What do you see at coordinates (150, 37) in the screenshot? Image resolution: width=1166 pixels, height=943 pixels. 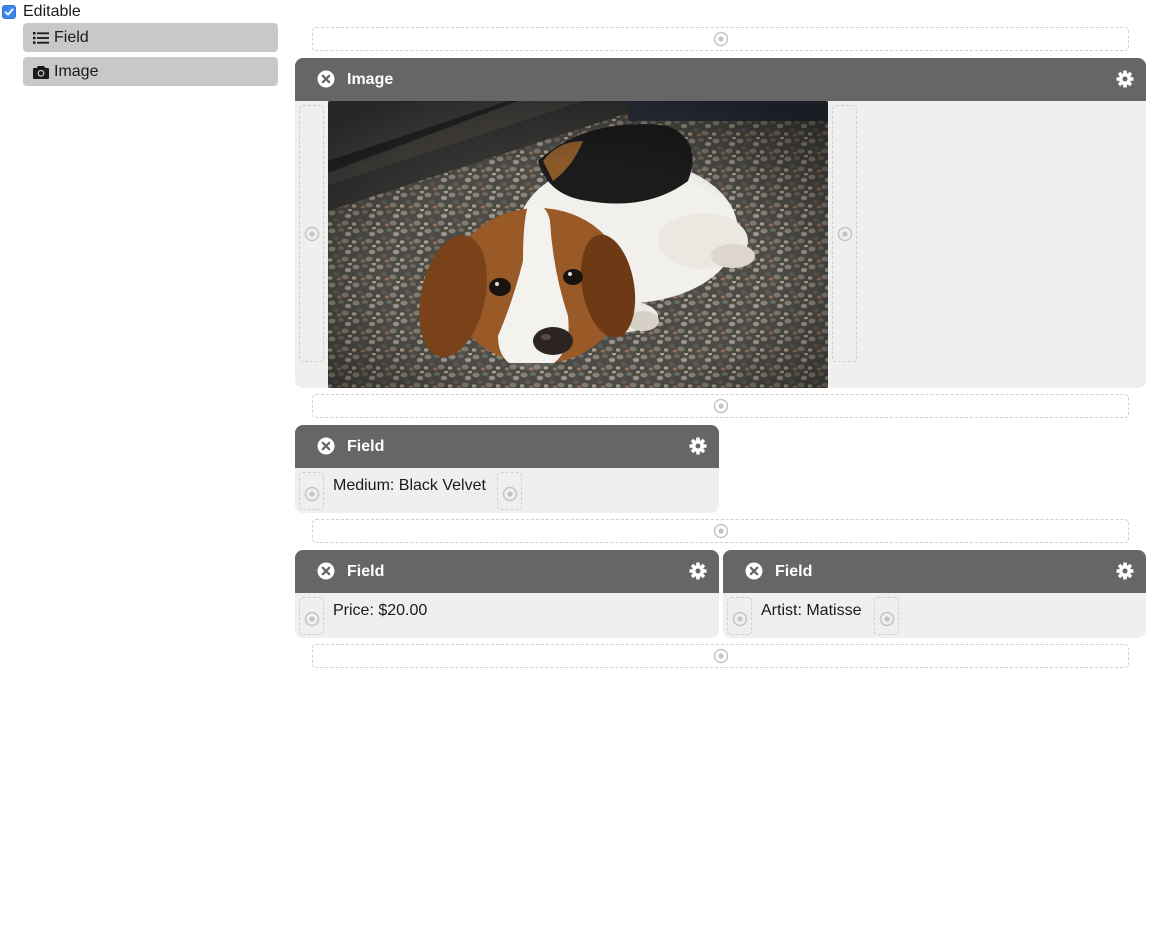 I see `palette-field-button: Field` at bounding box center [150, 37].